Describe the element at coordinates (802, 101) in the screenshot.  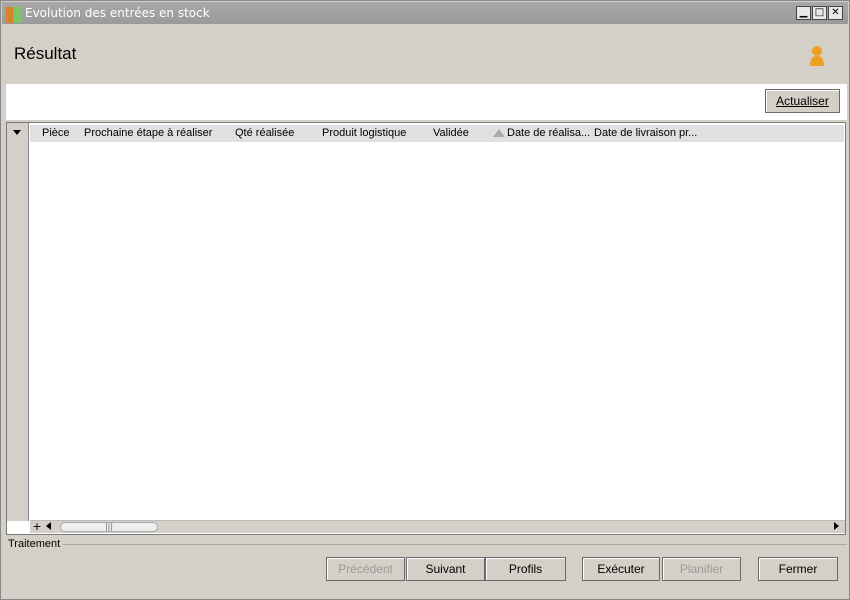
I see `refresh-button: Actualiser` at that location.